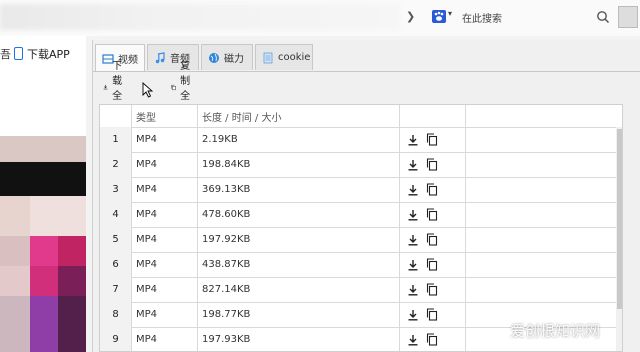 The width and height of the screenshot is (640, 352). I want to click on row-size: 369.13KB, so click(299, 189).